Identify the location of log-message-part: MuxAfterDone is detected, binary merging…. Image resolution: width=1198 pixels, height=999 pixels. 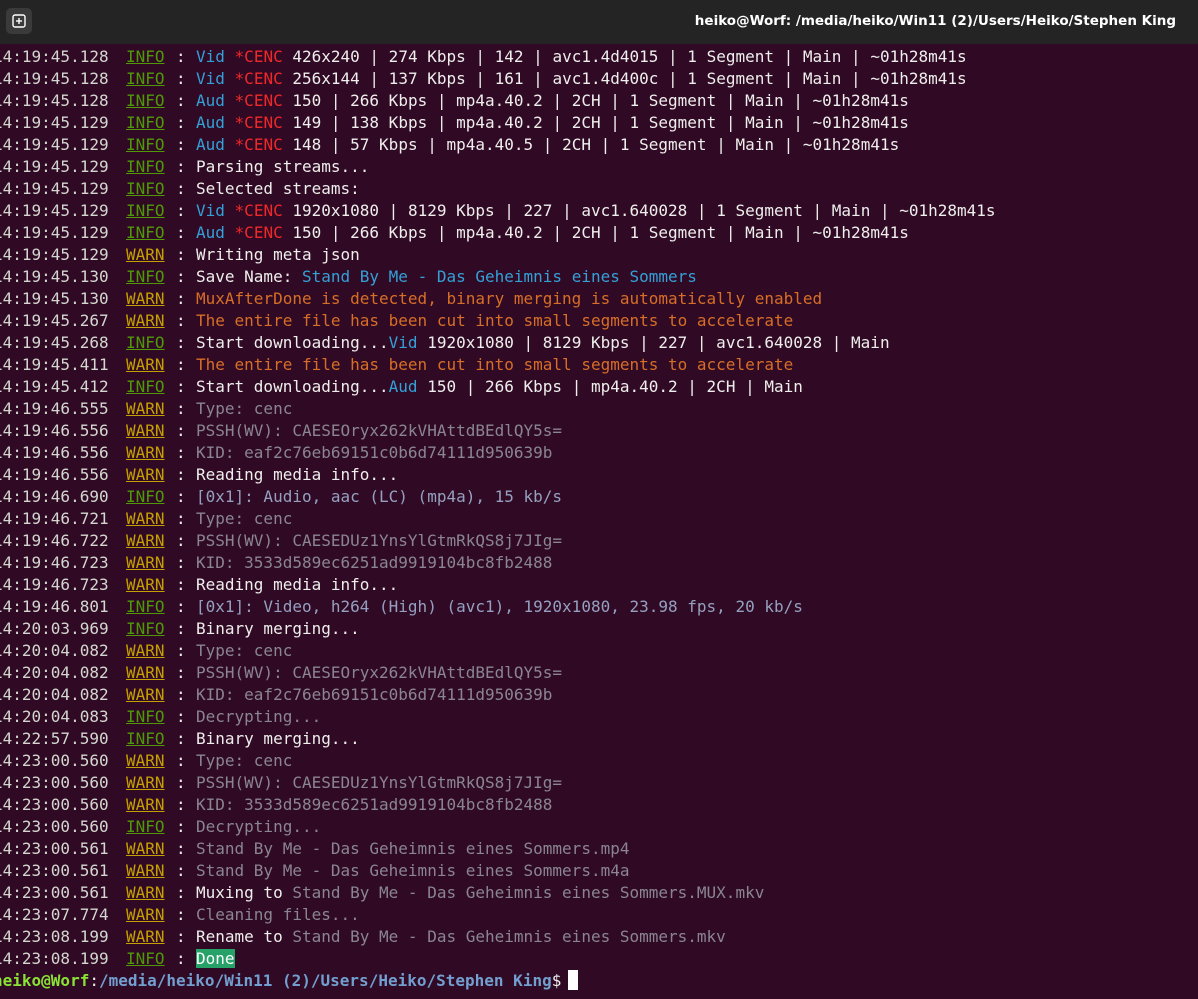
(509, 298).